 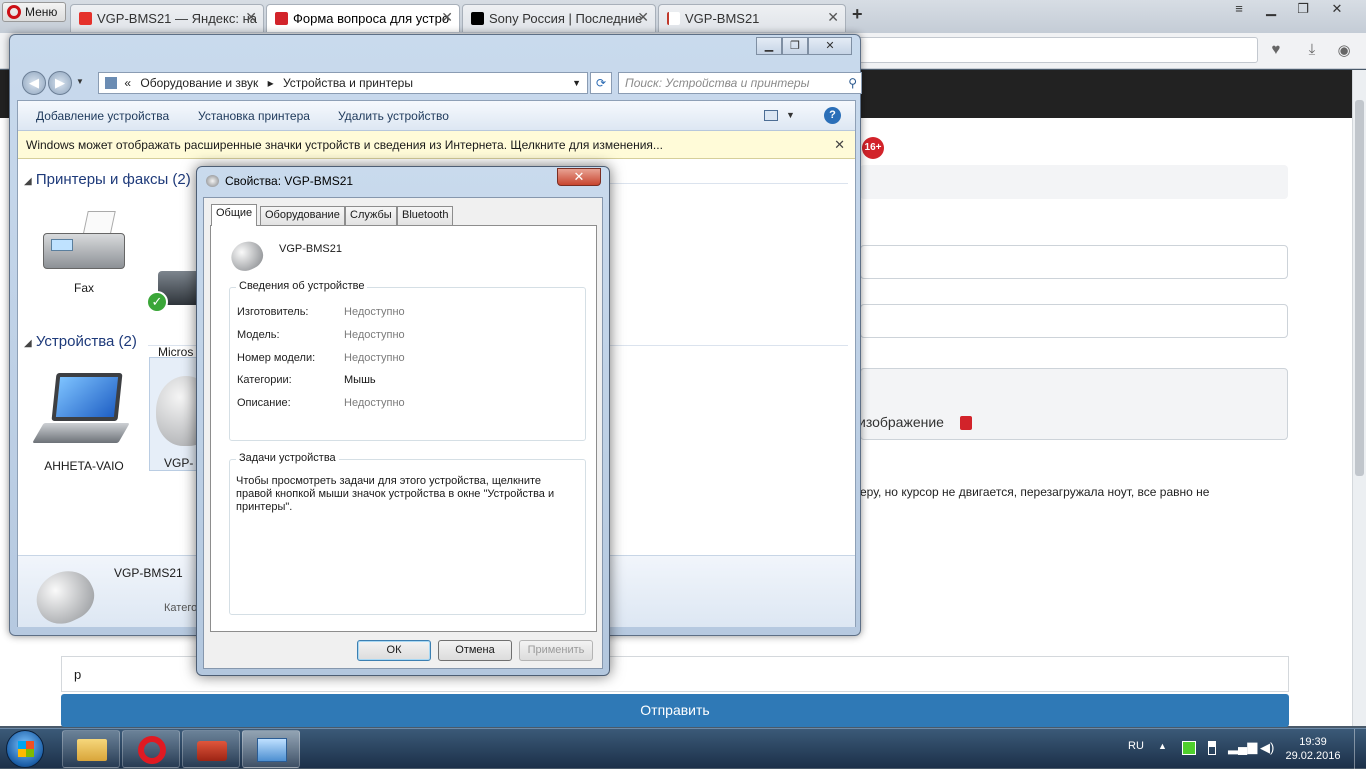 I want to click on taskbar-explorer, so click(x=91, y=749).